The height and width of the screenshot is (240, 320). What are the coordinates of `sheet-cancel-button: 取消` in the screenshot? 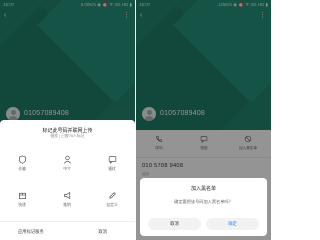 It's located at (102, 232).